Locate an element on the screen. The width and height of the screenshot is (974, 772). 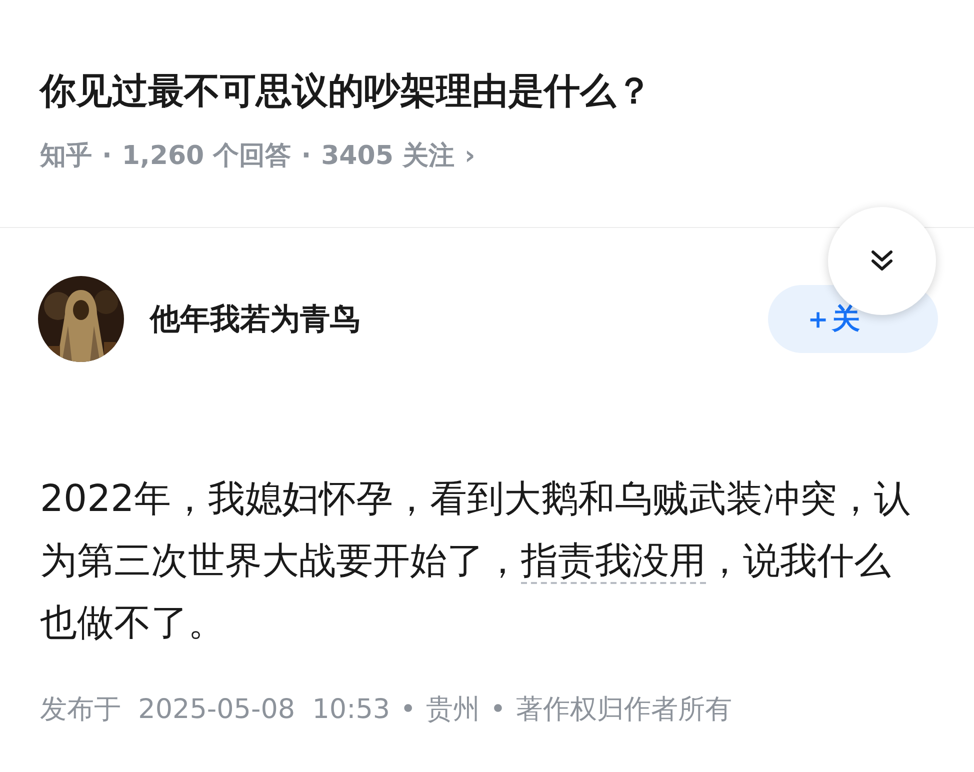
source-label: 知乎 is located at coordinates (66, 157).